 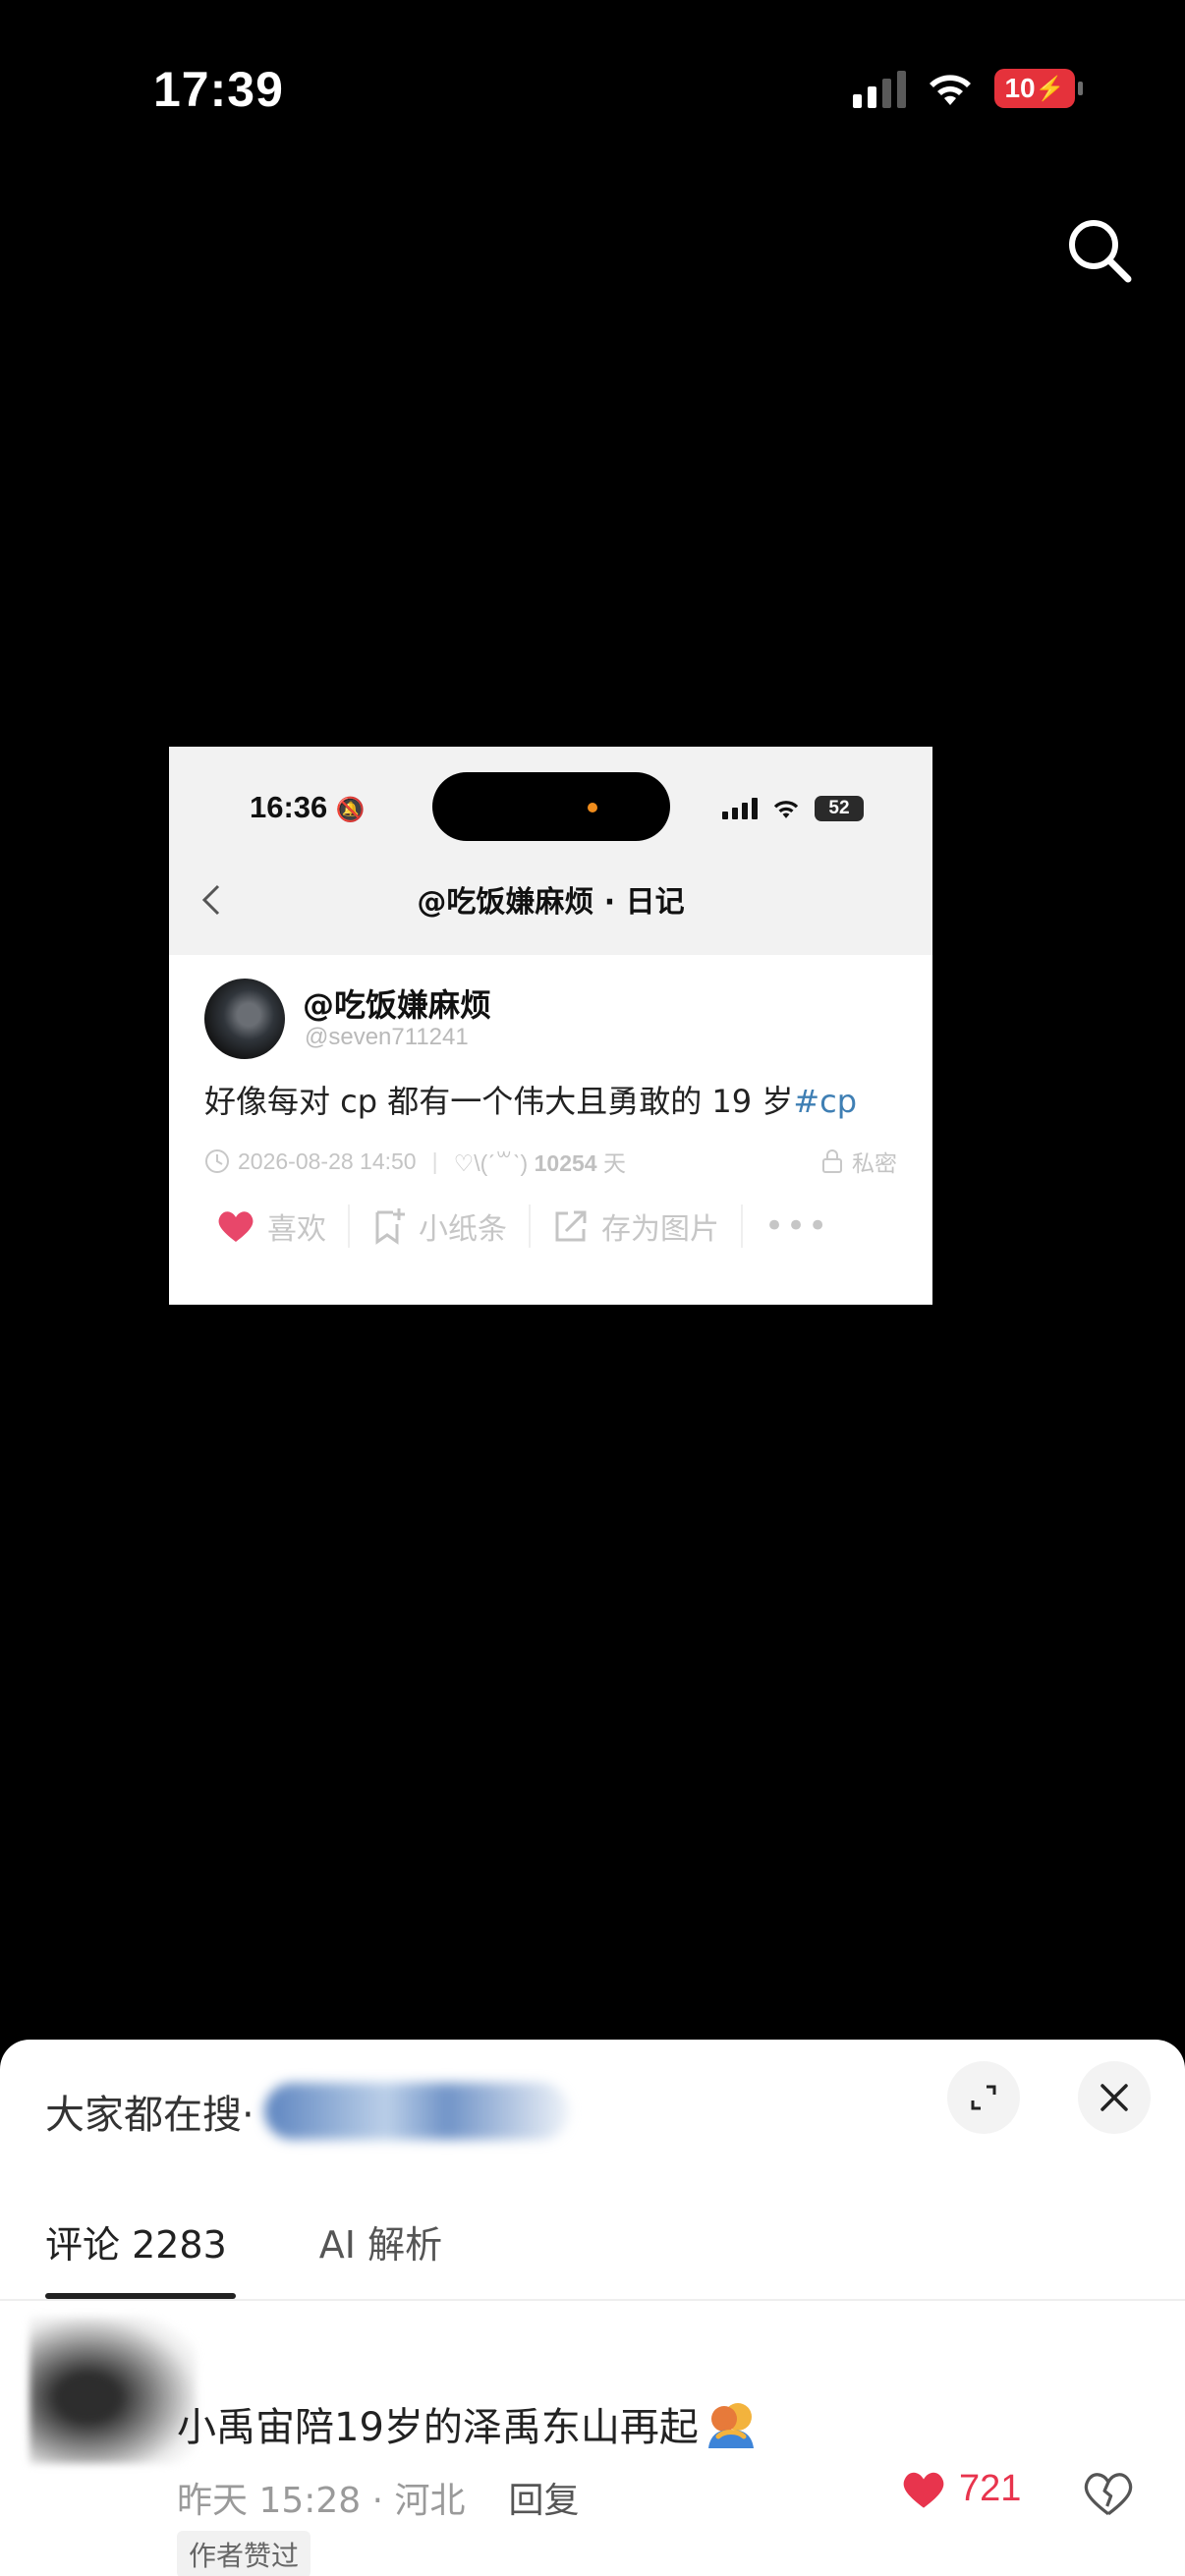 I want to click on hot-search: 大家都在搜·, so click(x=307, y=2111).